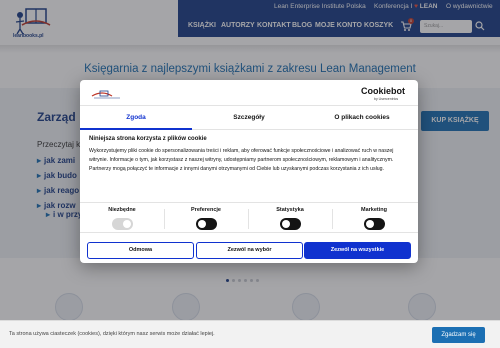 This screenshot has width=500, height=348. I want to click on toggle-marketing: Marketing, so click(374, 218).